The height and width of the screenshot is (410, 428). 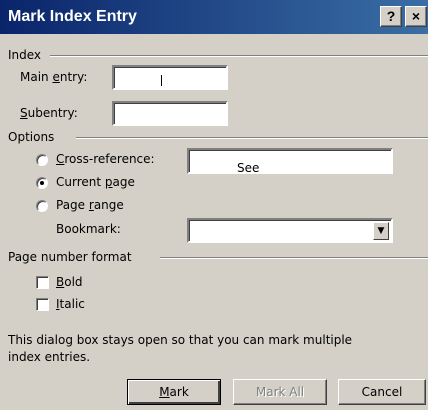 I want to click on bold-label: Bold, so click(x=69, y=282).